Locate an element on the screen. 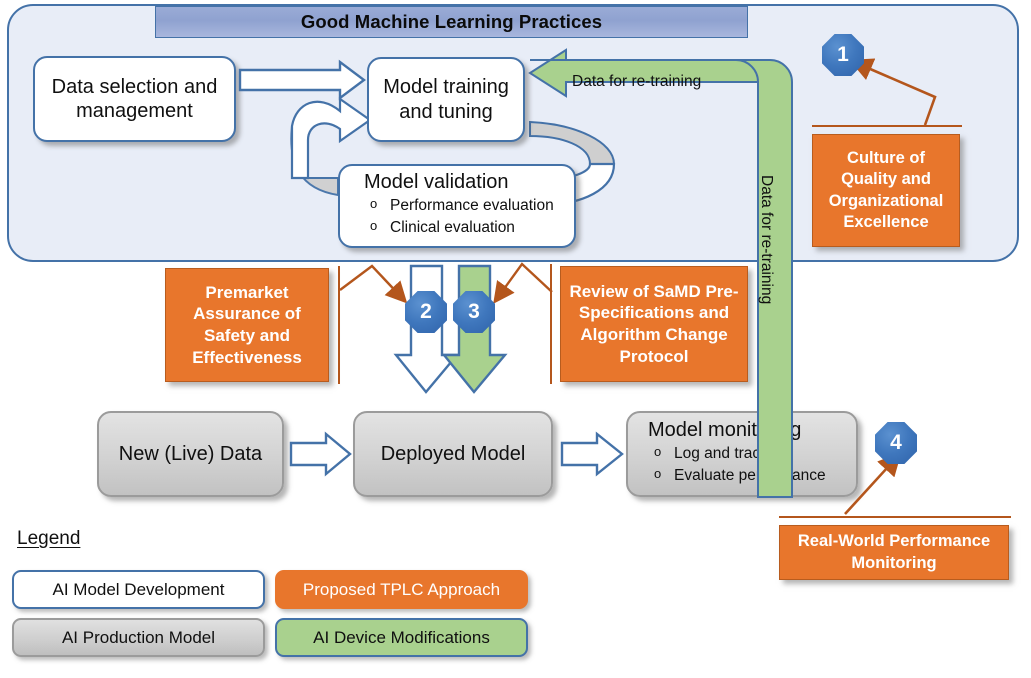  callout-rule-premarket is located at coordinates (339, 325).